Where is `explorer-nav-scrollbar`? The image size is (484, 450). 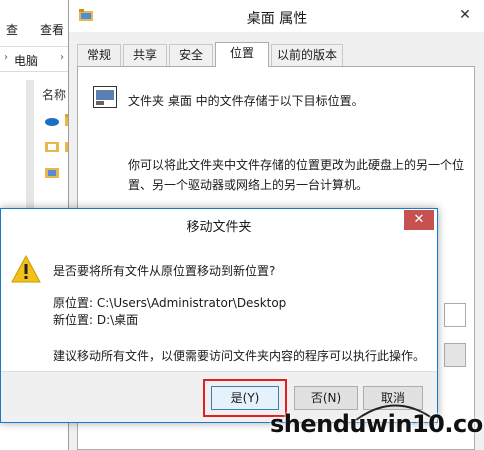
explorer-nav-scrollbar is located at coordinates (30, 150).